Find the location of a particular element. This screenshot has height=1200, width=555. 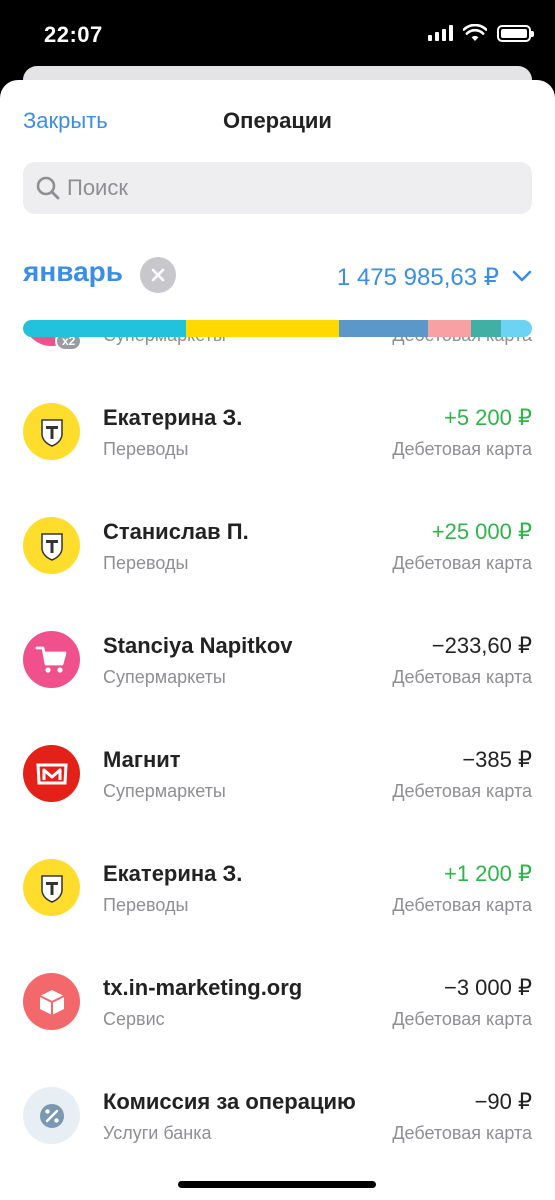

operation-title: Stanciya Napitkov is located at coordinates (198, 645).